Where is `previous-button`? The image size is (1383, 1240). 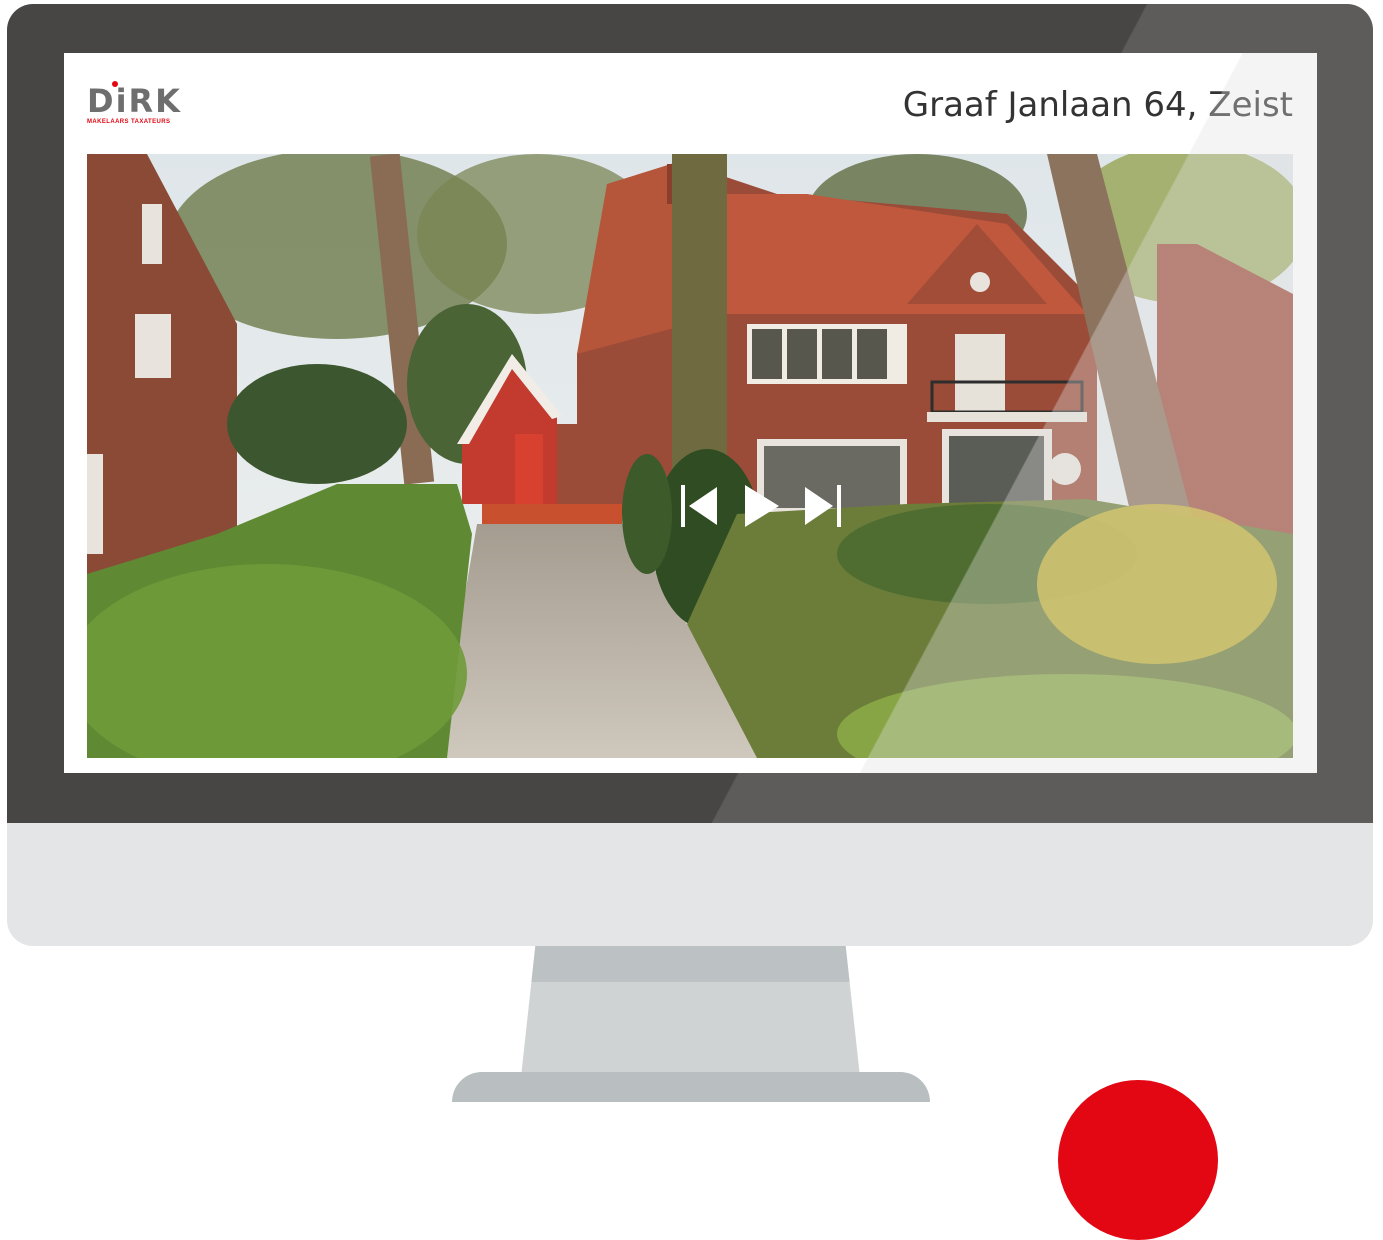 previous-button is located at coordinates (699, 506).